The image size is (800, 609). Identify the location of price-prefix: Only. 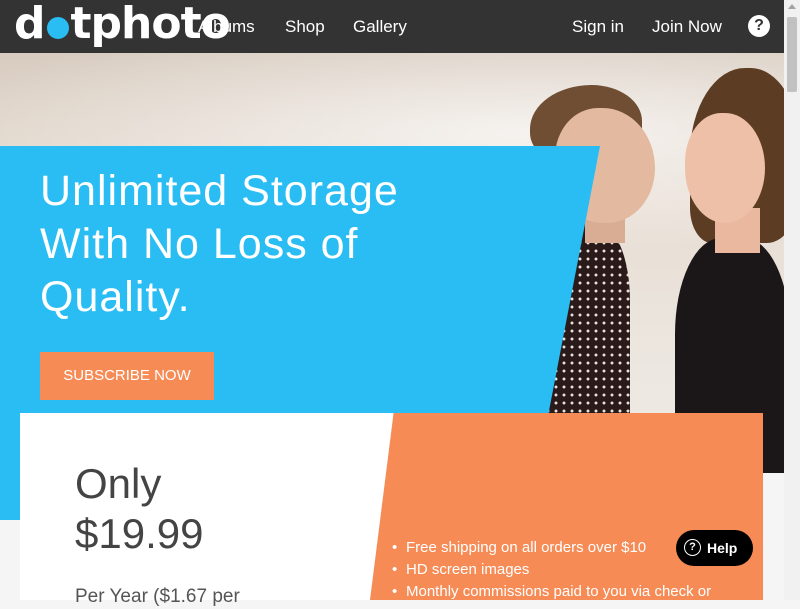
(118, 483).